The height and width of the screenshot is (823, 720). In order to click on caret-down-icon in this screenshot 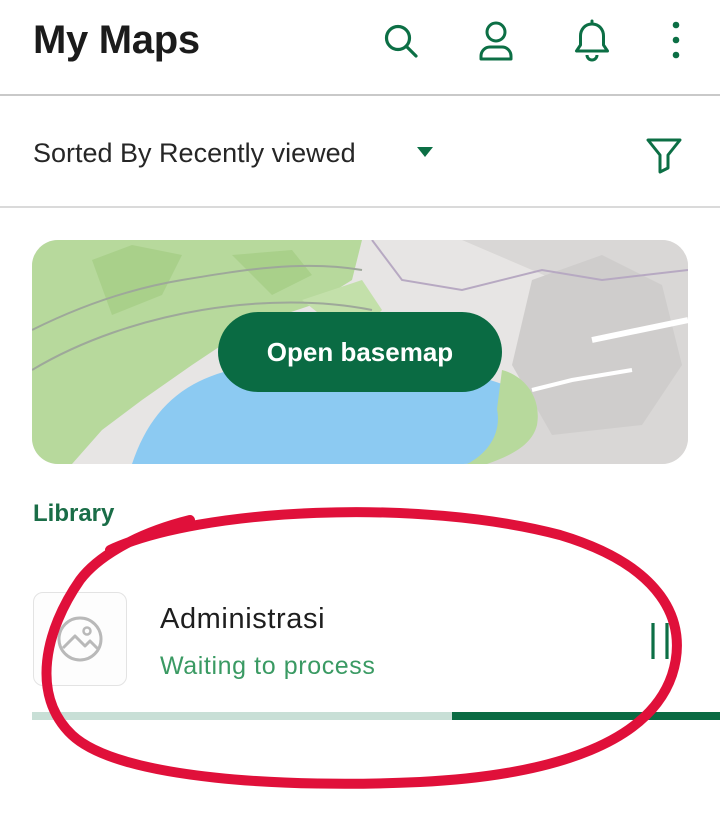, I will do `click(425, 152)`.